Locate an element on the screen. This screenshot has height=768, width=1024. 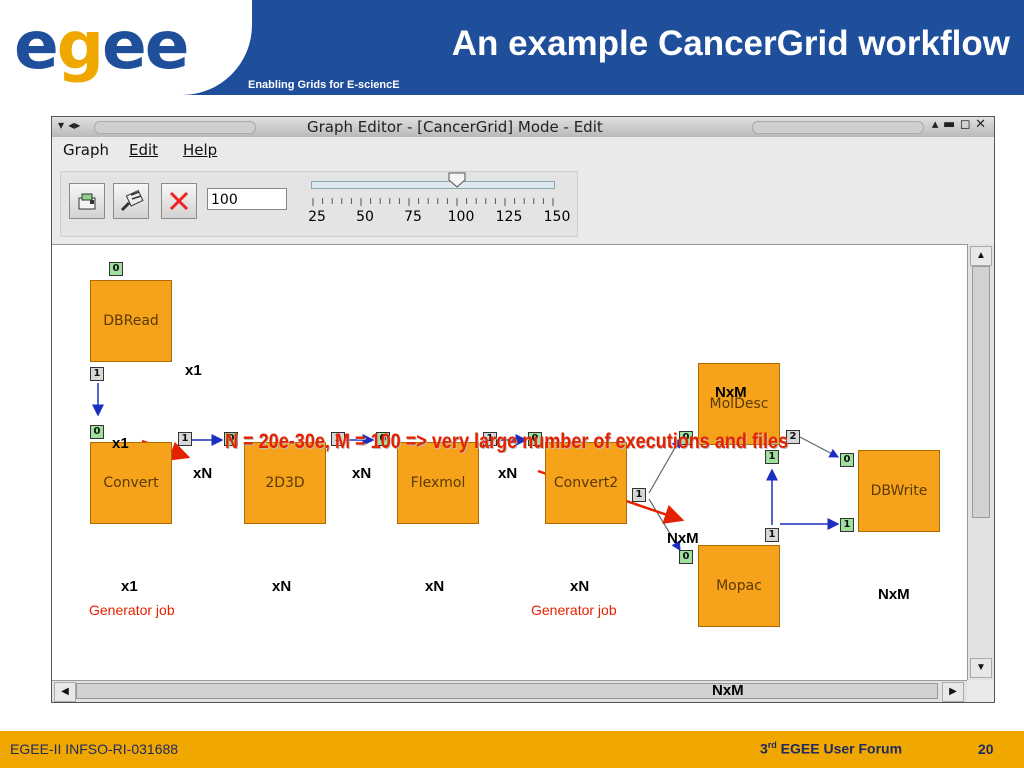
slide-title: An example CancerGrid workflow is located at coordinates (730, 43).